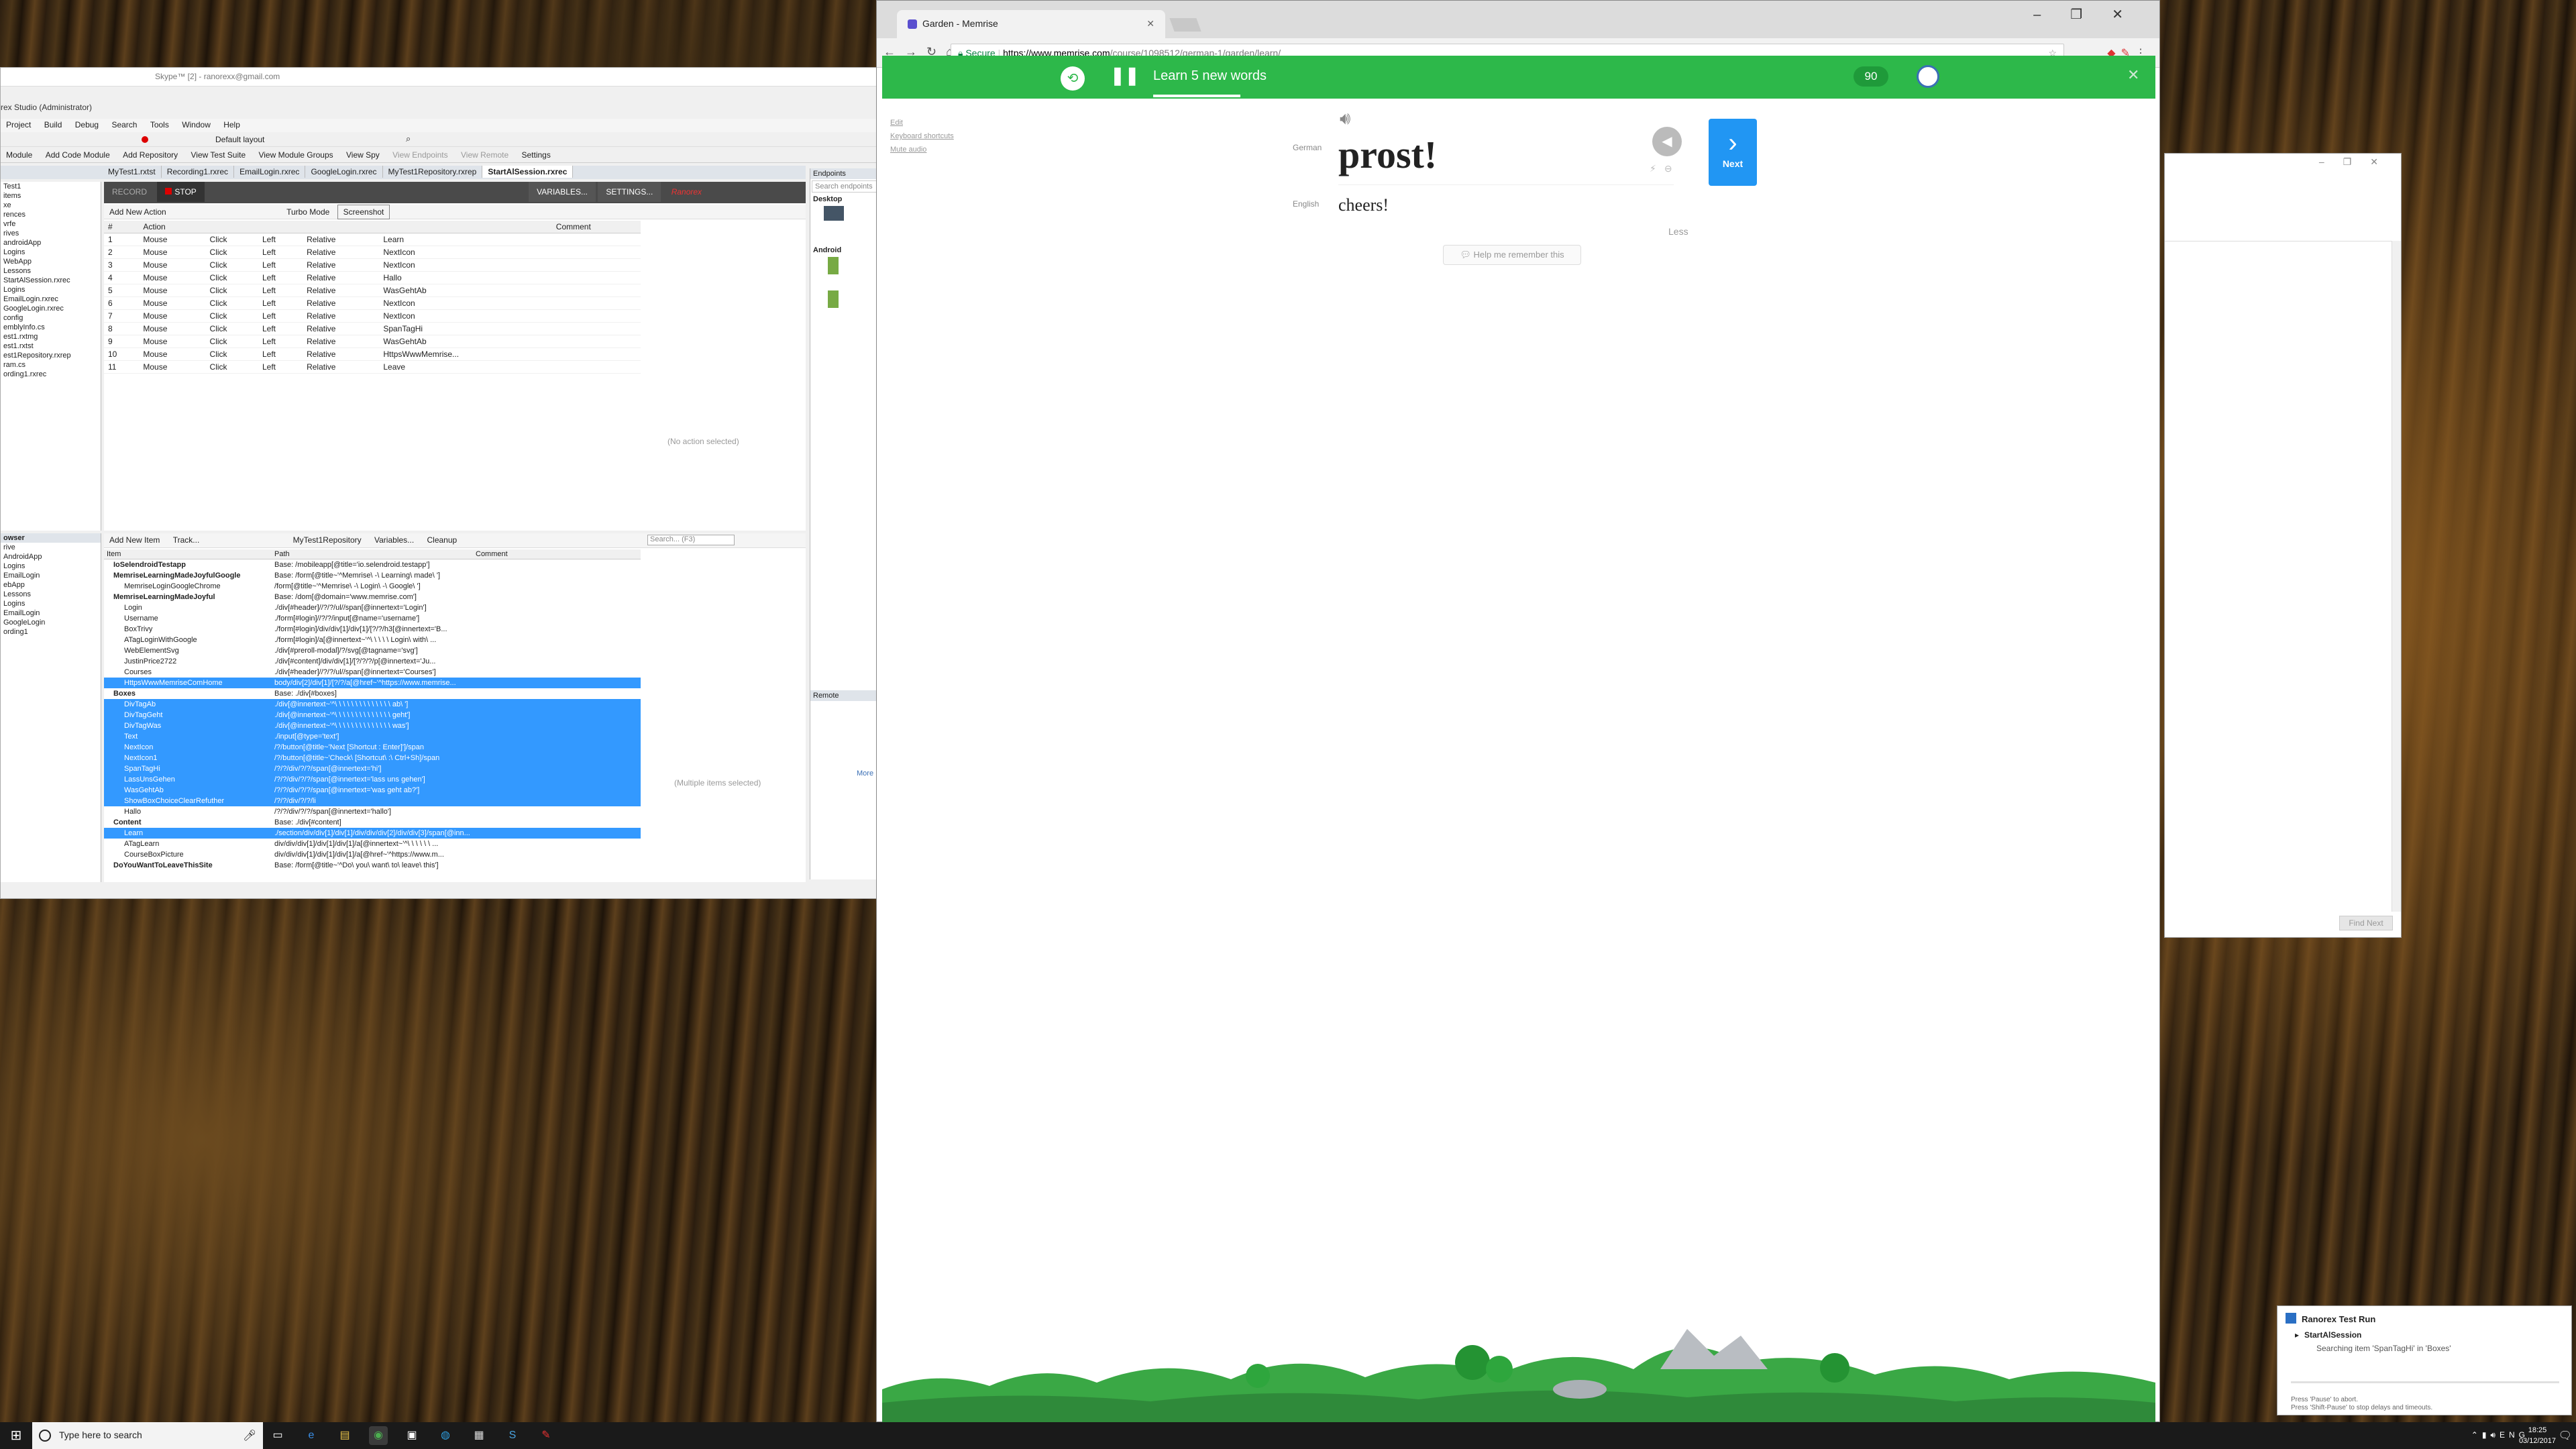 The width and height of the screenshot is (2576, 1449). What do you see at coordinates (372, 239) in the screenshot?
I see `action-row: 1 Mouse Click Left Relative Learn` at bounding box center [372, 239].